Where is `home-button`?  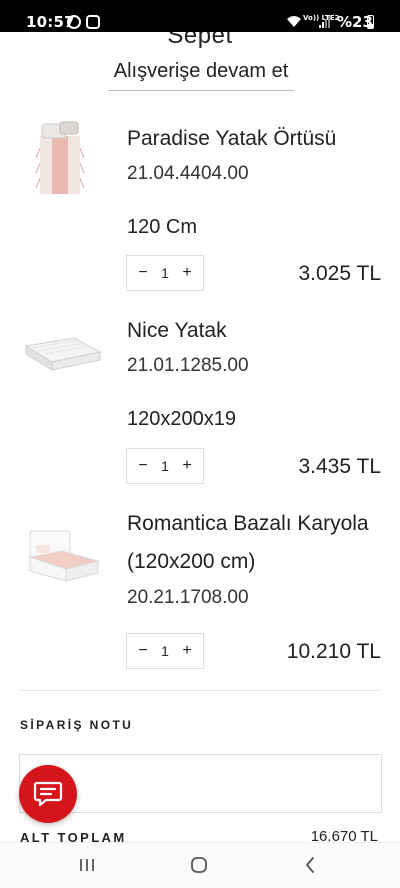 home-button is located at coordinates (199, 865).